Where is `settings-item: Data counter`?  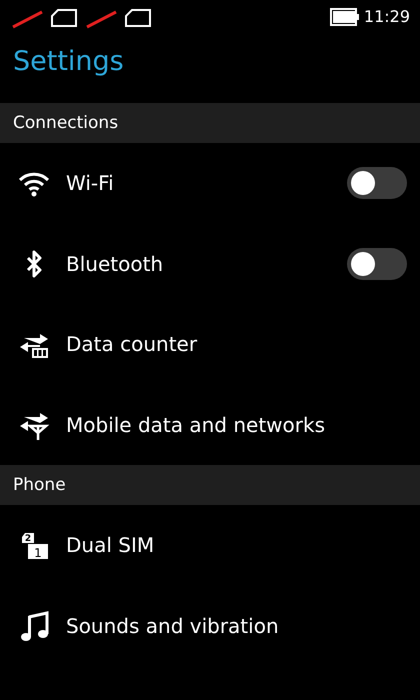
settings-item: Data counter is located at coordinates (210, 344).